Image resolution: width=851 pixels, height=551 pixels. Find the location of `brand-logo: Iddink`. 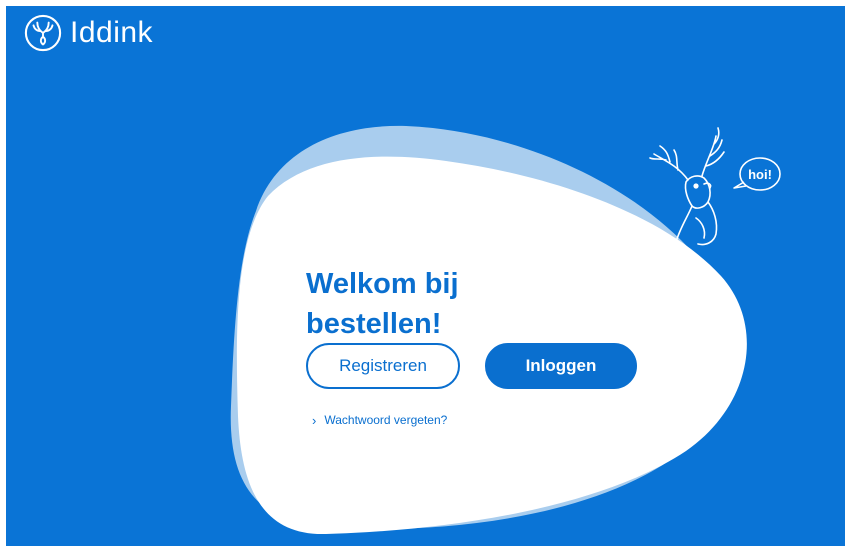

brand-logo: Iddink is located at coordinates (88, 33).